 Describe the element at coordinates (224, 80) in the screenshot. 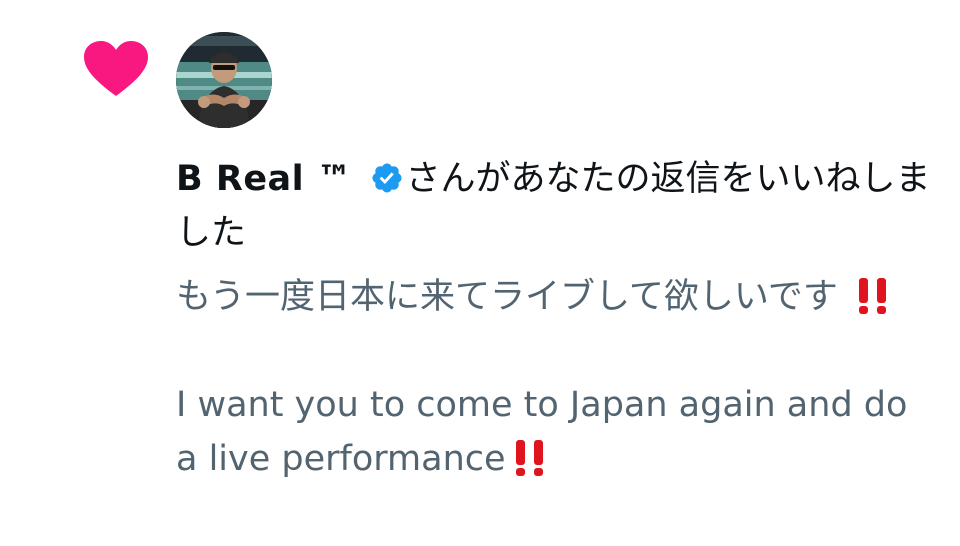

I see `user-avatar` at that location.